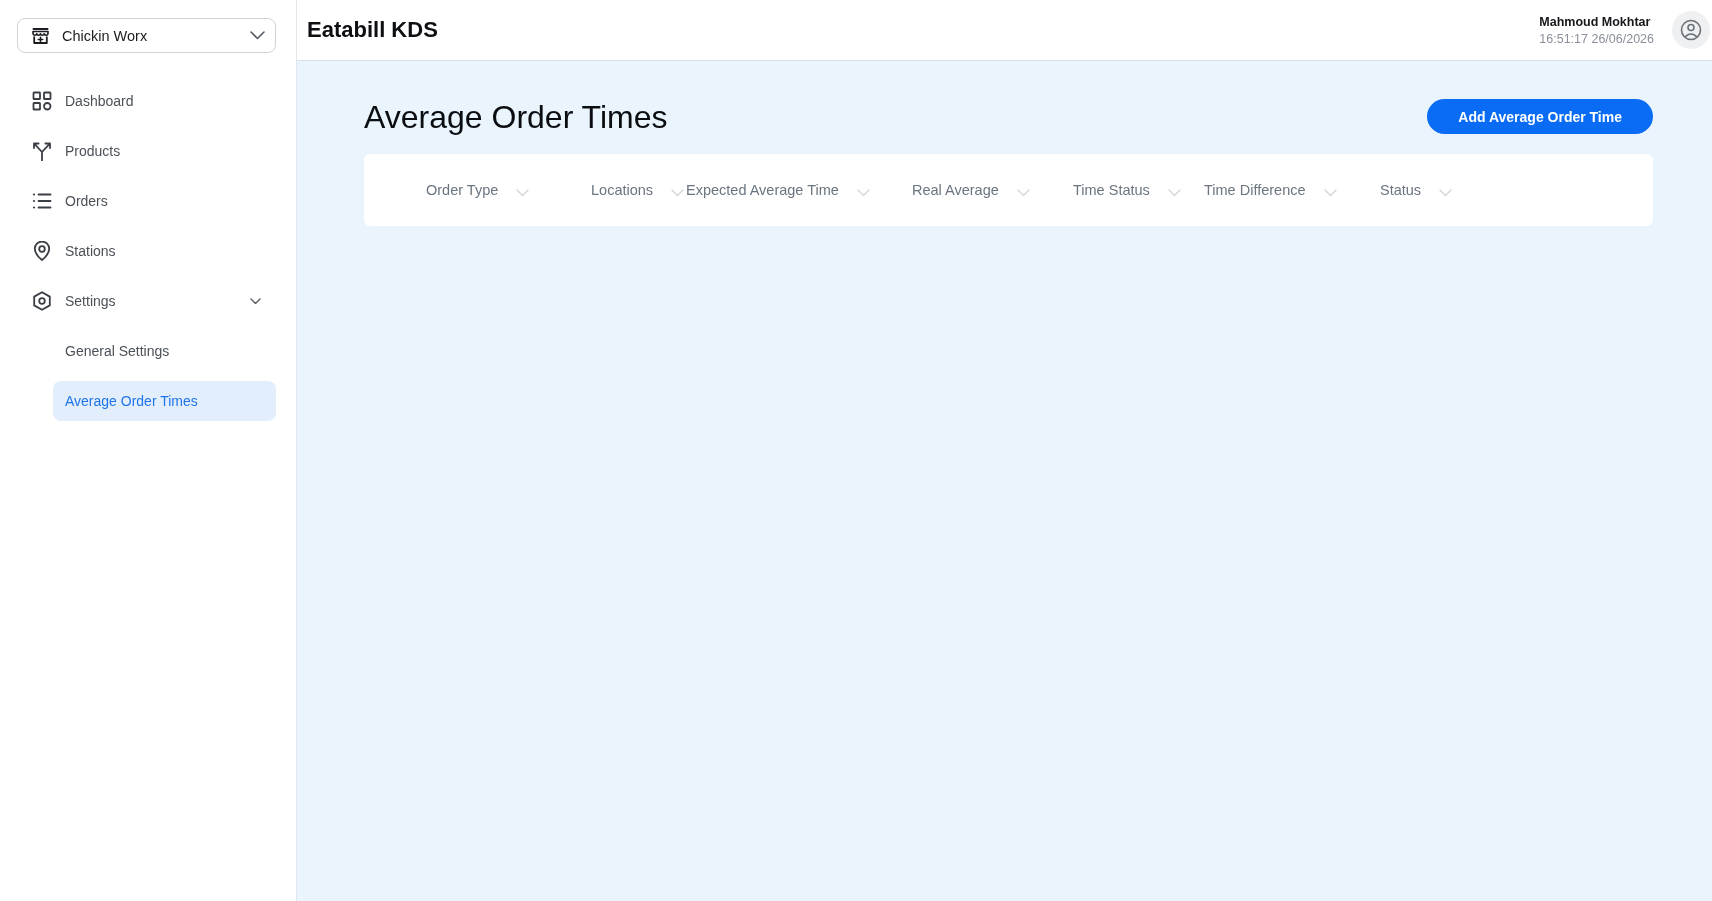 The image size is (1712, 901). Describe the element at coordinates (42, 301) in the screenshot. I see `settings-icon` at that location.